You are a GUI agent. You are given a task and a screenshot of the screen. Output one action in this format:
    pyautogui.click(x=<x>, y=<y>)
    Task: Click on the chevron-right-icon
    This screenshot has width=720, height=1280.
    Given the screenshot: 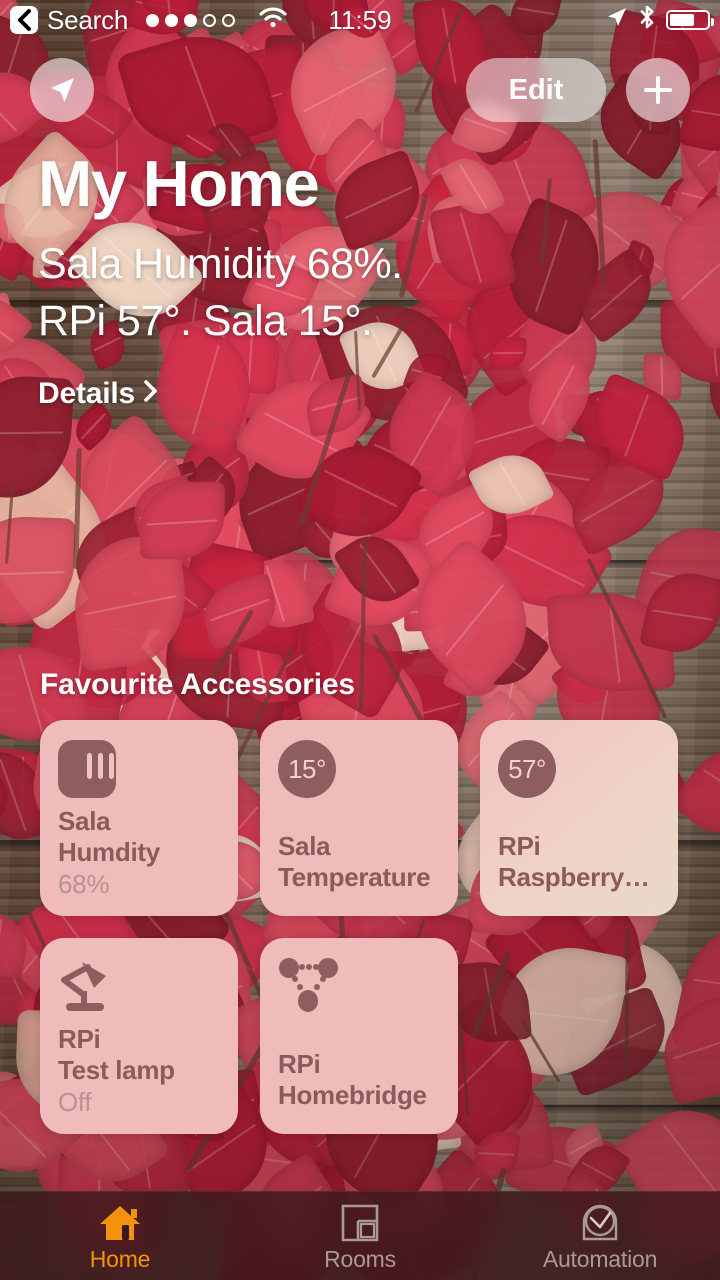 What is the action you would take?
    pyautogui.click(x=151, y=394)
    